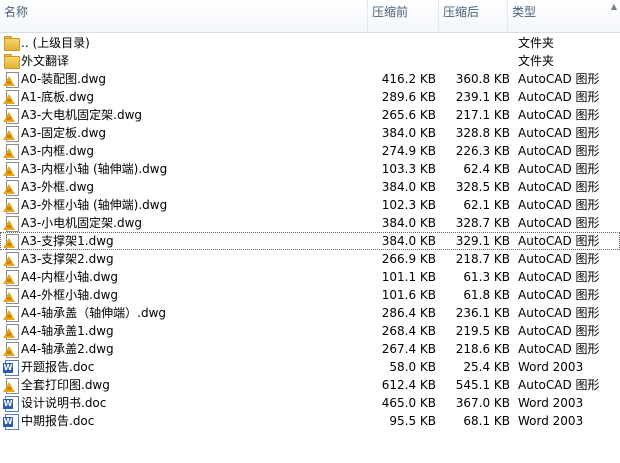 The width and height of the screenshot is (620, 463). I want to click on file-packed-size: 465.0 KB, so click(408, 403).